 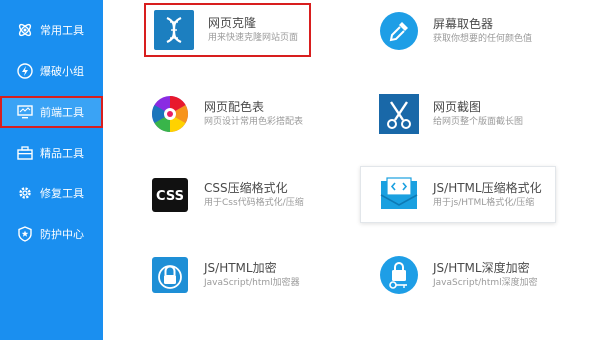 What do you see at coordinates (174, 30) in the screenshot?
I see `dna-icon` at bounding box center [174, 30].